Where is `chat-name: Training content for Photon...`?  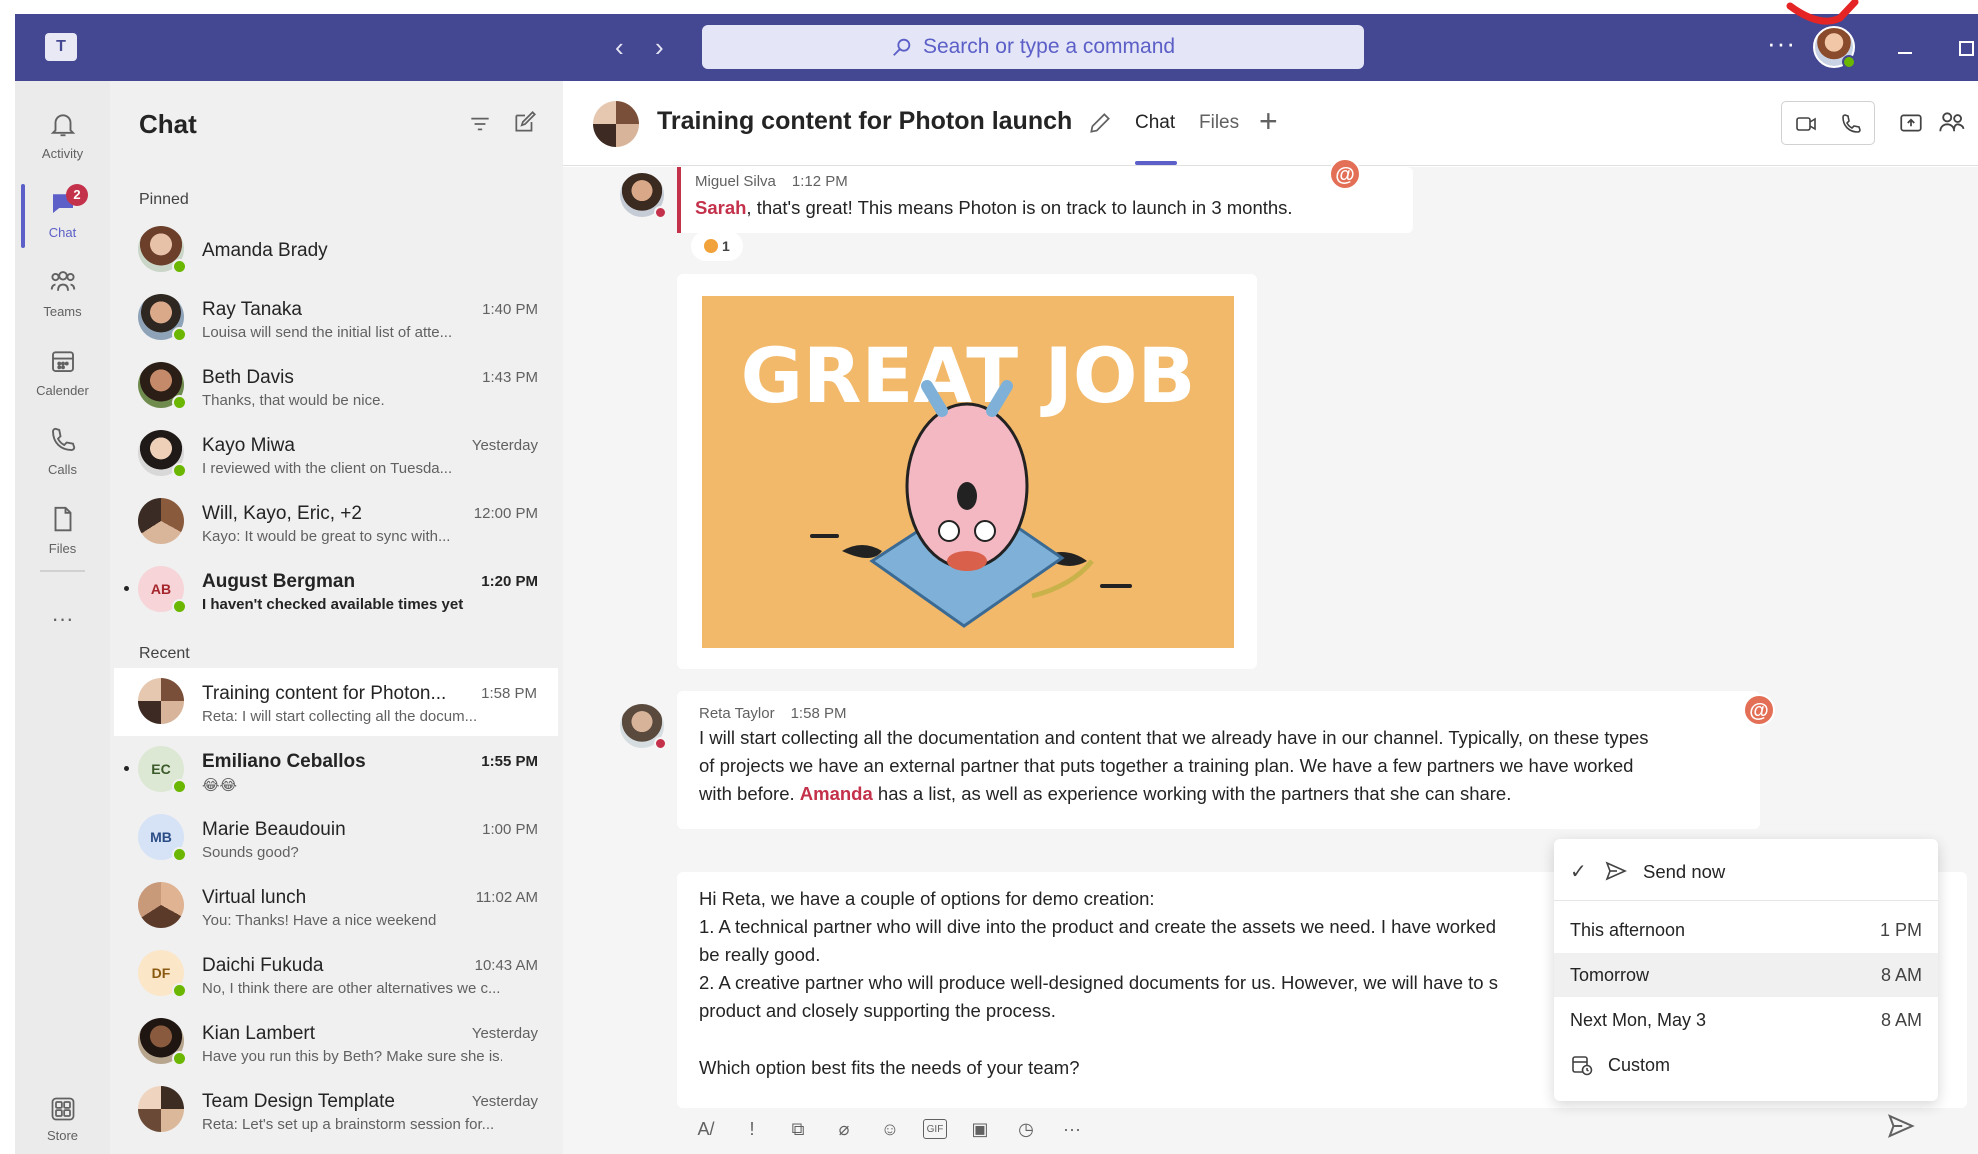 chat-name: Training content for Photon... is located at coordinates (324, 693).